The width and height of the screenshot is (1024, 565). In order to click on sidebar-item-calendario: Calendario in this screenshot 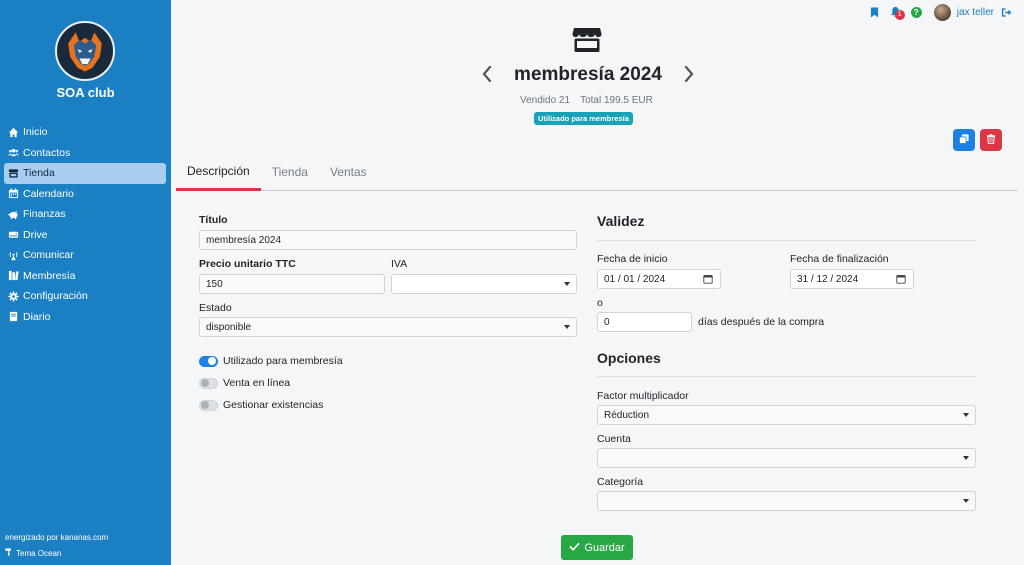, I will do `click(85, 194)`.